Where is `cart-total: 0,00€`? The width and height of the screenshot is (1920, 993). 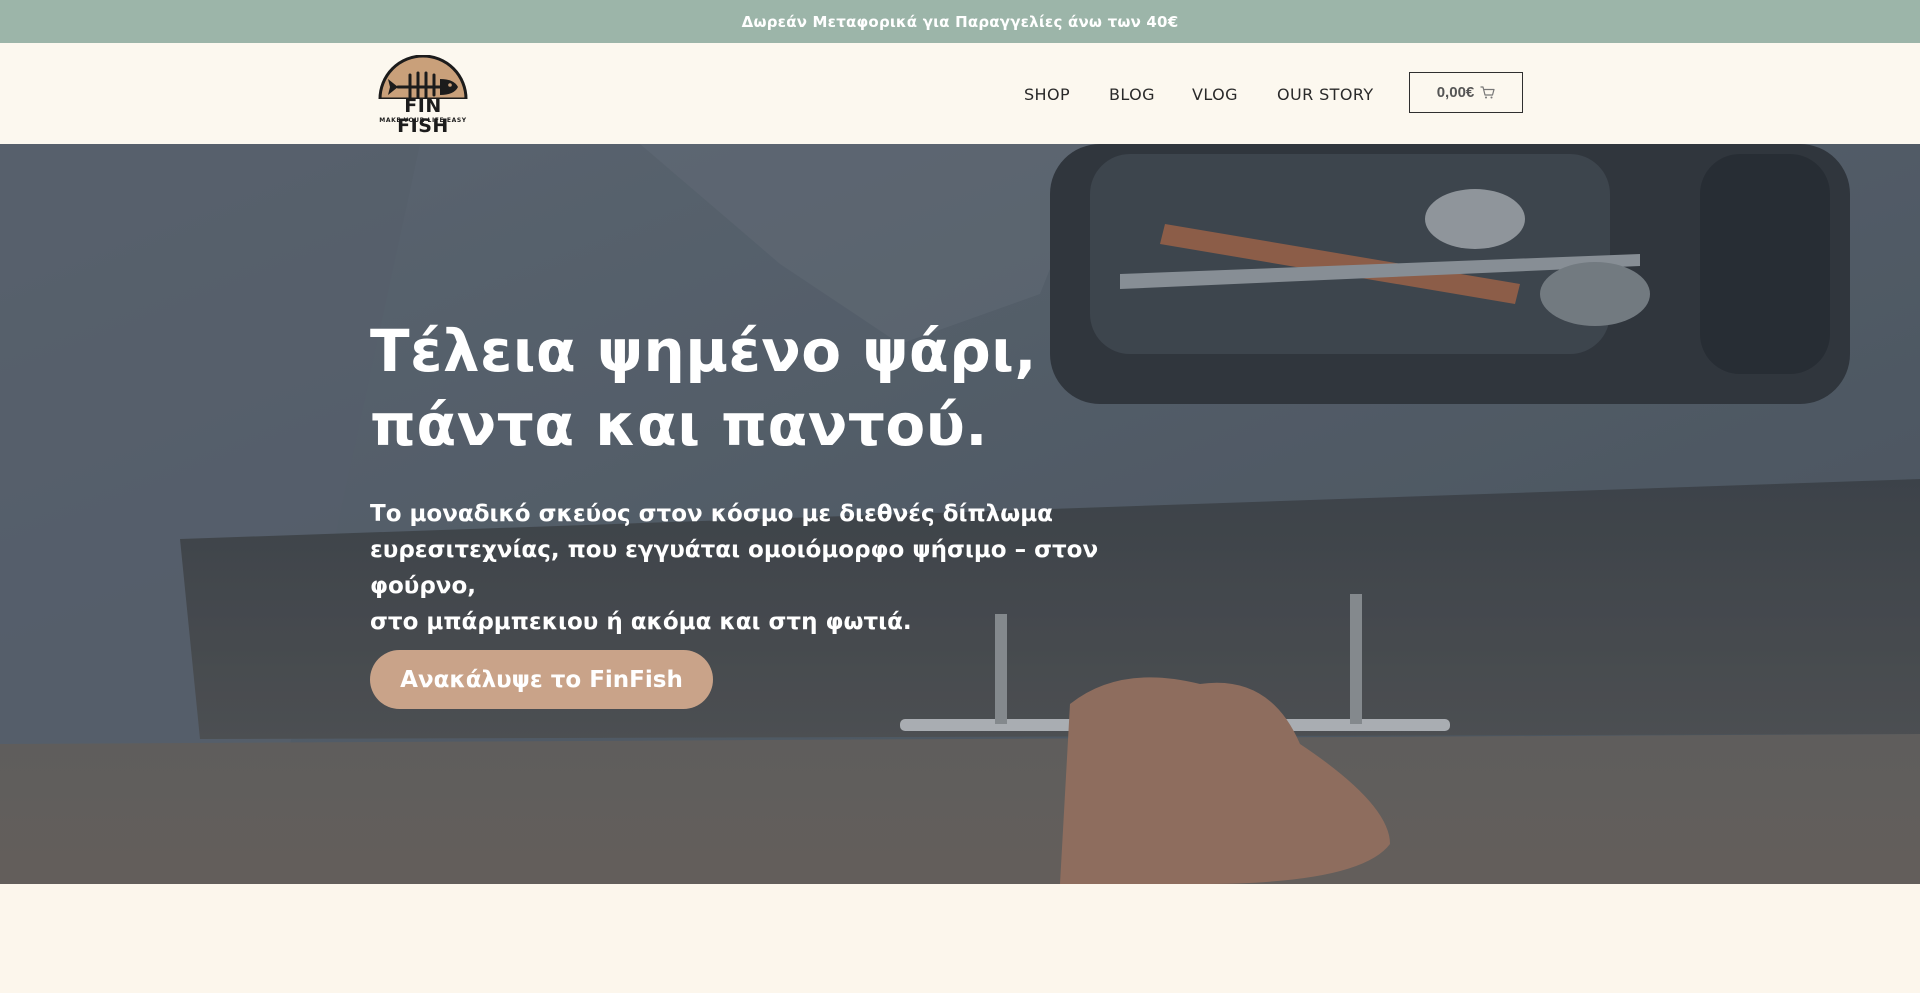
cart-total: 0,00€ is located at coordinates (1455, 92).